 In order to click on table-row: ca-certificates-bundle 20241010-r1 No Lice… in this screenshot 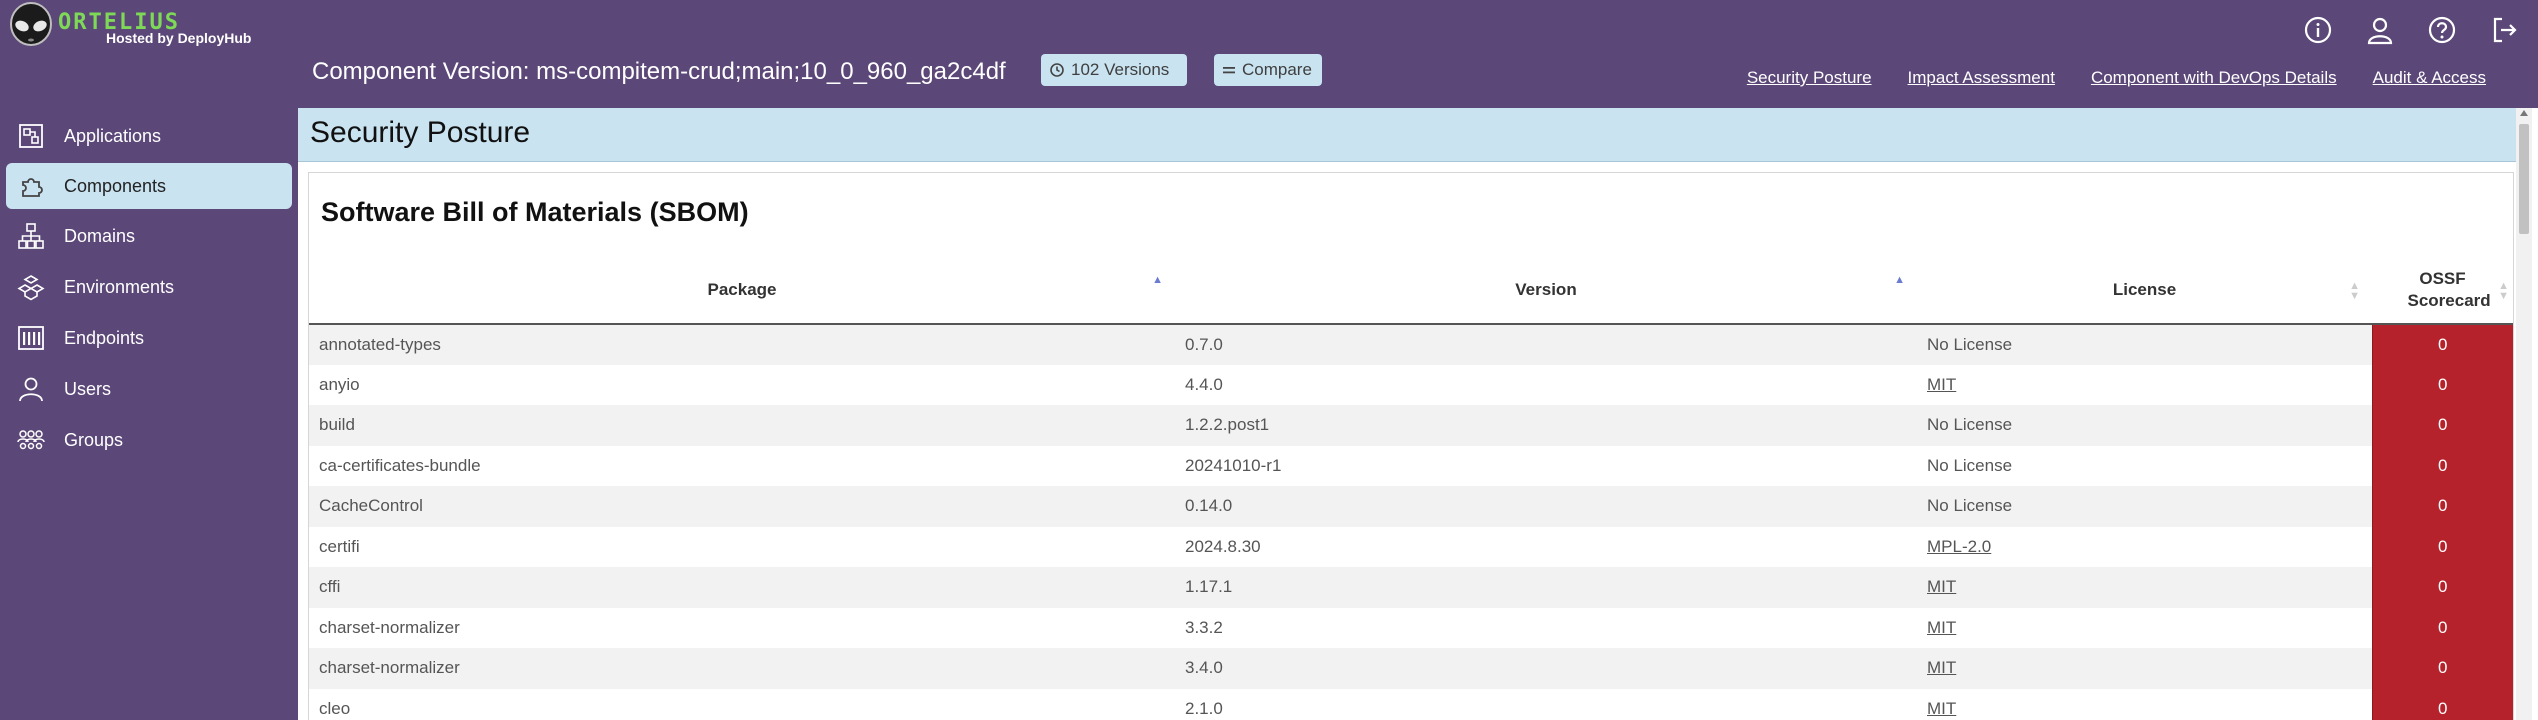, I will do `click(1411, 465)`.